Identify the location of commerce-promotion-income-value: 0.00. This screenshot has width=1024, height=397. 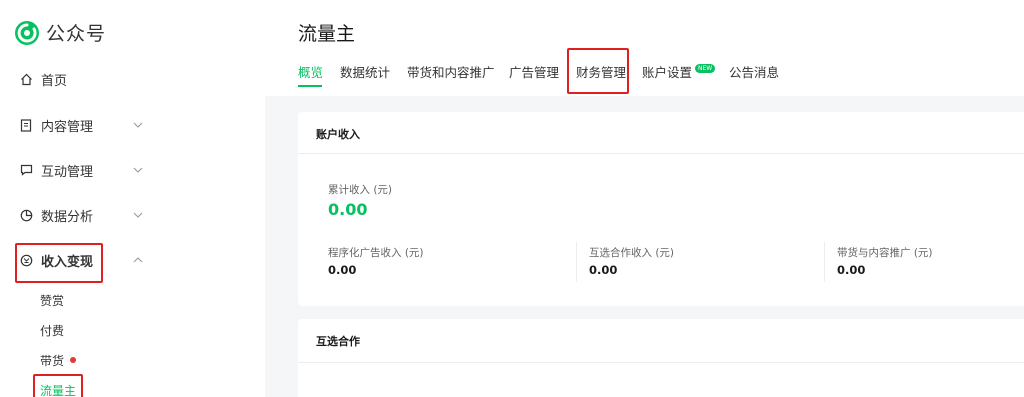
(851, 270).